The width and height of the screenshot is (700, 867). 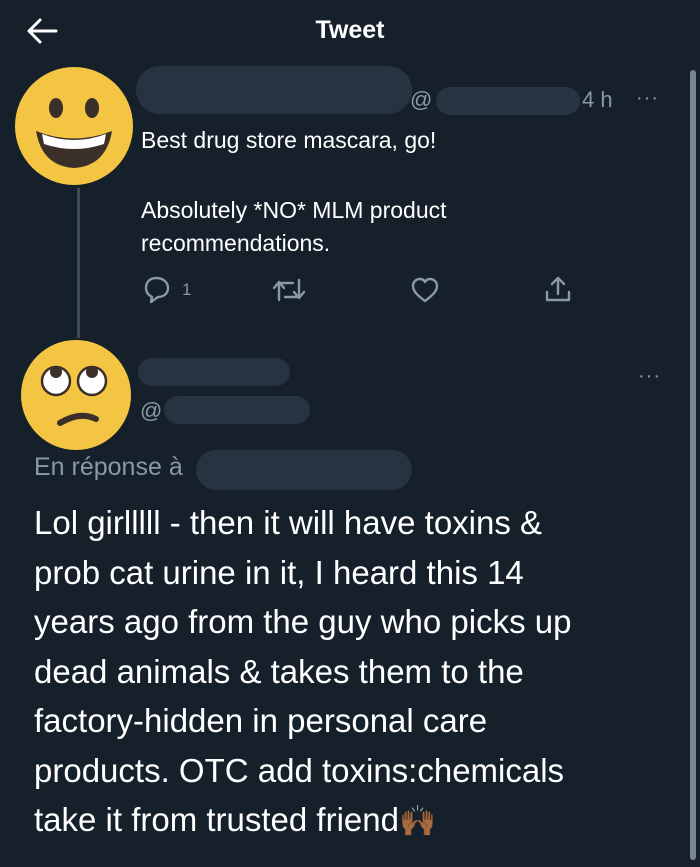 What do you see at coordinates (294, 210) in the screenshot?
I see `tweet-text-line: Absolutely *NO* MLM product` at bounding box center [294, 210].